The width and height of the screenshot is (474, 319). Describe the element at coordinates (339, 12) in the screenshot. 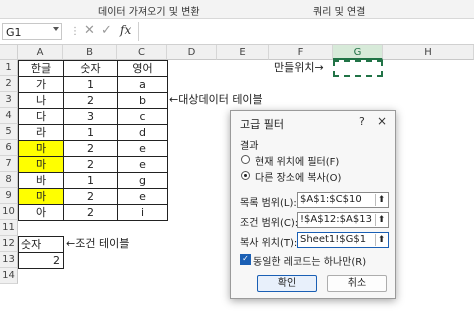

I see `ribbon-group-queries: 쿼리 및 연결` at that location.